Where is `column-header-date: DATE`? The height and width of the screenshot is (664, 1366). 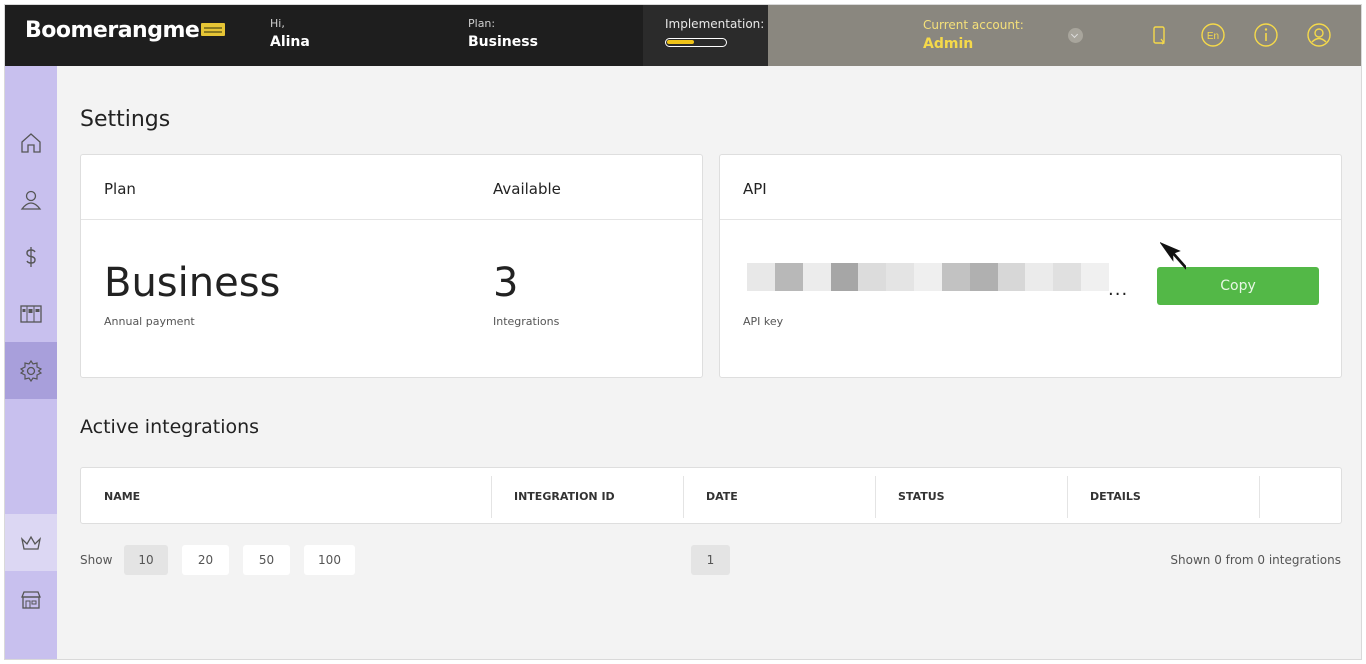
column-header-date: DATE is located at coordinates (722, 496).